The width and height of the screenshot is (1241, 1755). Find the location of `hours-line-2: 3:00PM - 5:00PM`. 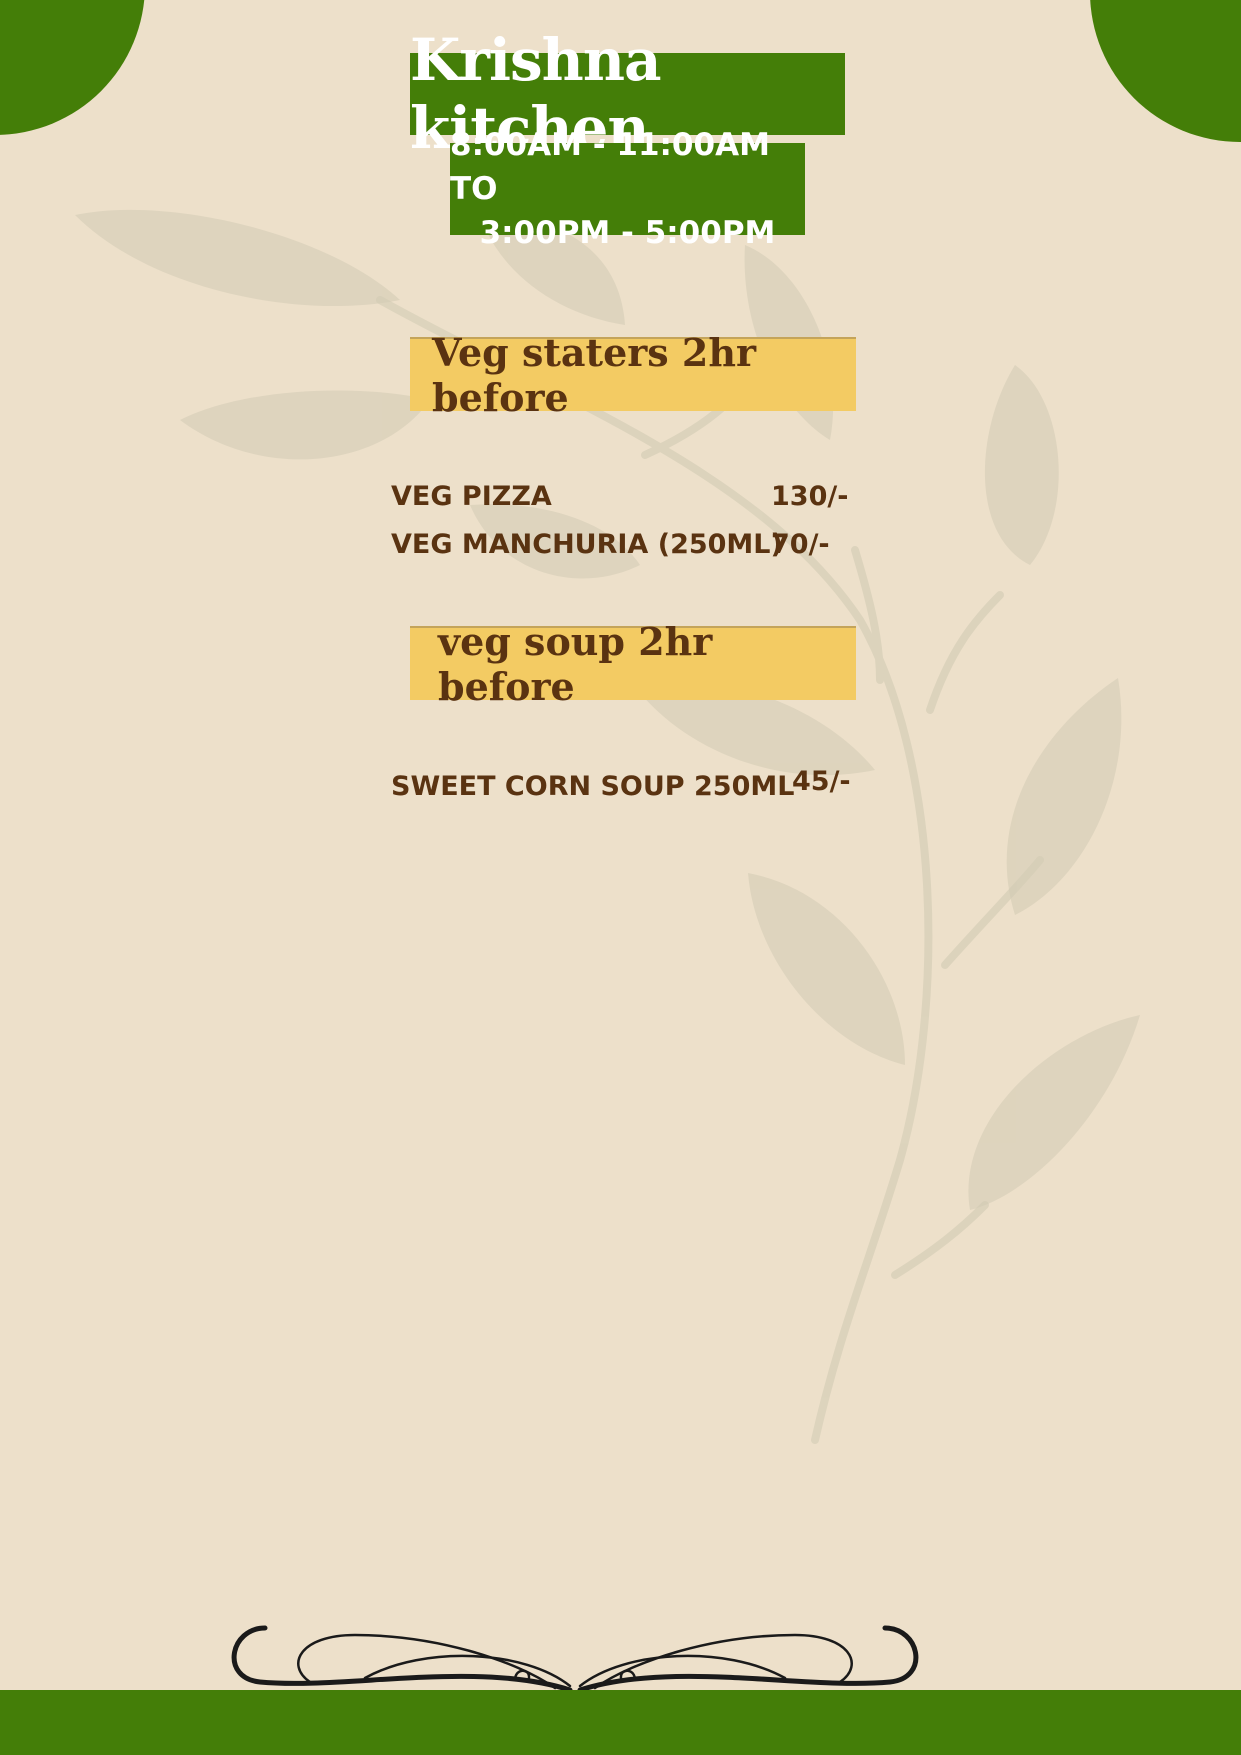

hours-line-2: 3:00PM - 5:00PM is located at coordinates (627, 233).